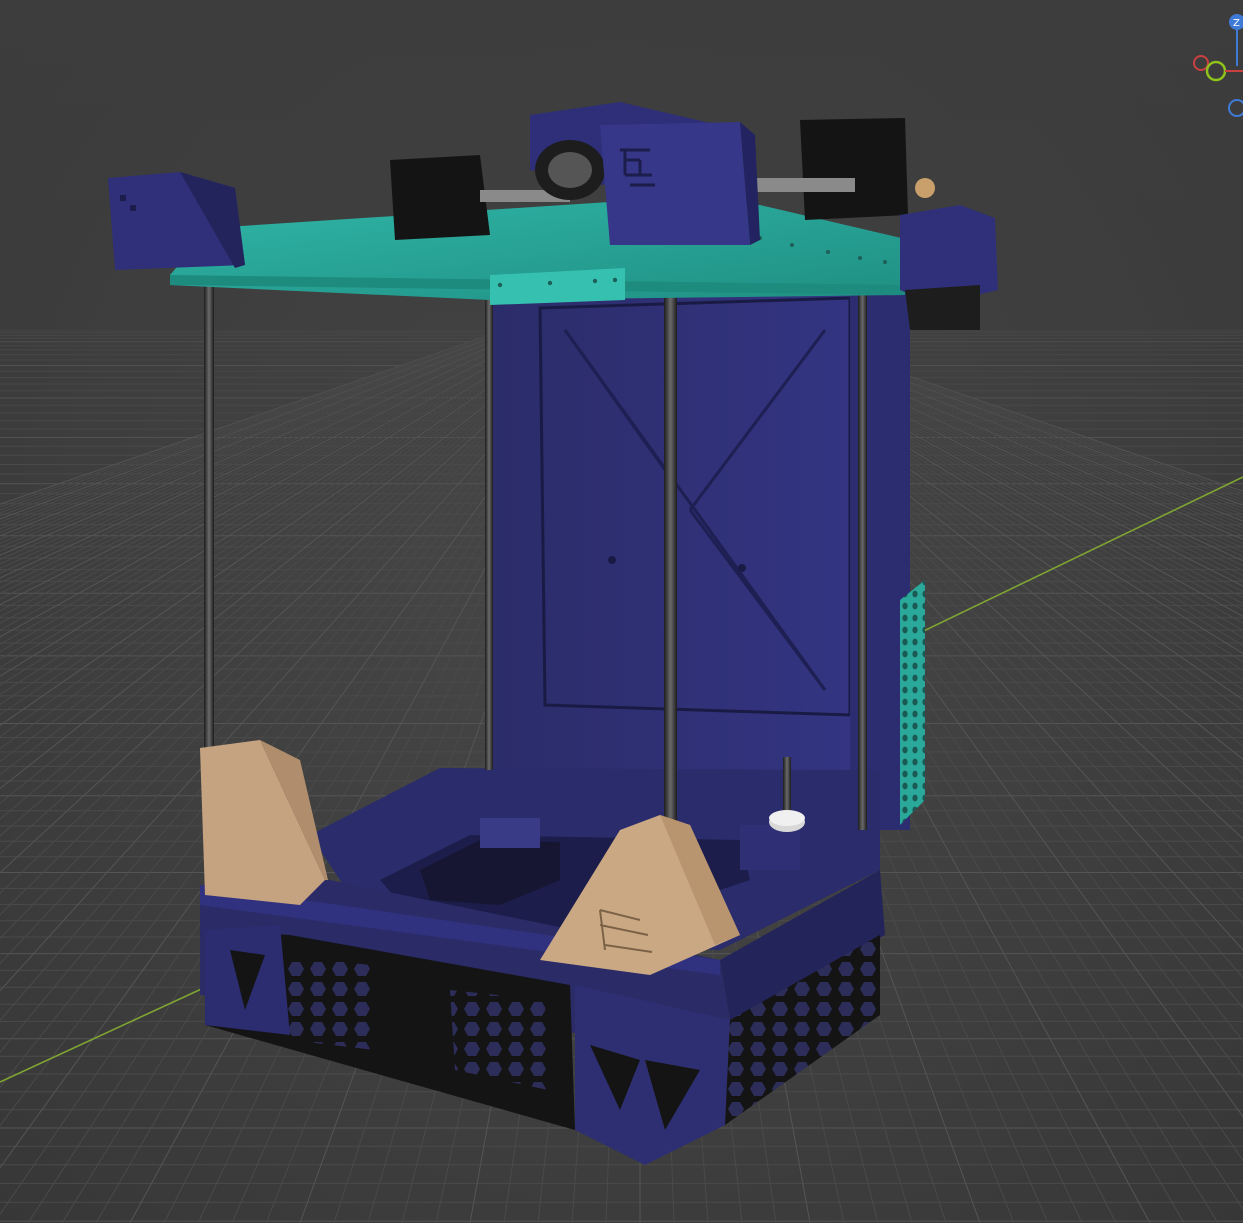 The width and height of the screenshot is (1243, 1223). What do you see at coordinates (1235, 108) in the screenshot?
I see `neg-z-axis-handle` at bounding box center [1235, 108].